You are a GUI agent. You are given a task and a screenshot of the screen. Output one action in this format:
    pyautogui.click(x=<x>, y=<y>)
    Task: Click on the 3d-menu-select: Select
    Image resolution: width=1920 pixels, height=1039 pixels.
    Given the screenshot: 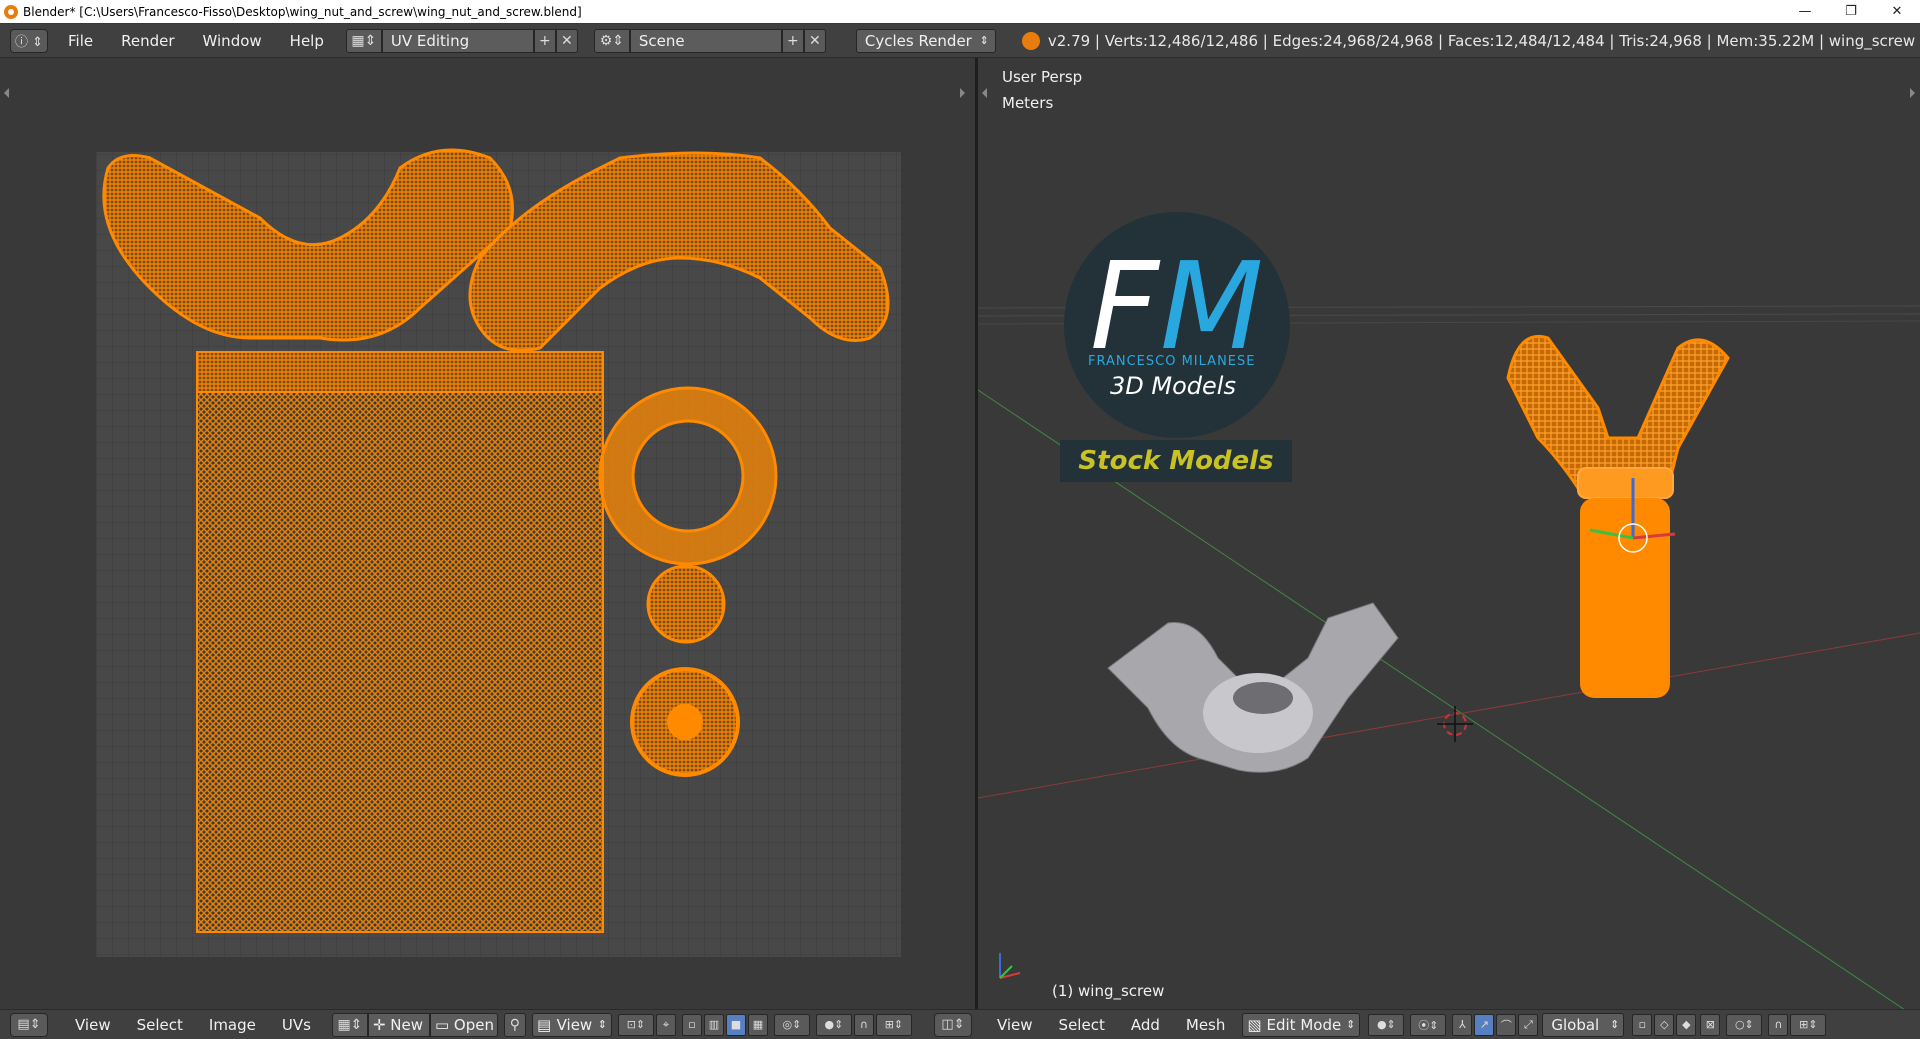 What is the action you would take?
    pyautogui.click(x=1082, y=1025)
    